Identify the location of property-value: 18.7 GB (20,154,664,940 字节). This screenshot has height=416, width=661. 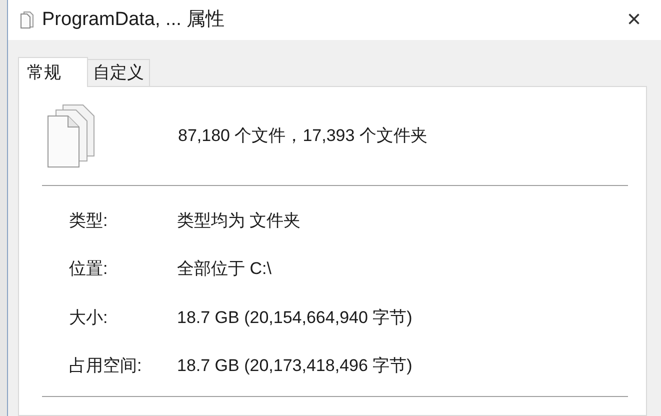
(294, 317).